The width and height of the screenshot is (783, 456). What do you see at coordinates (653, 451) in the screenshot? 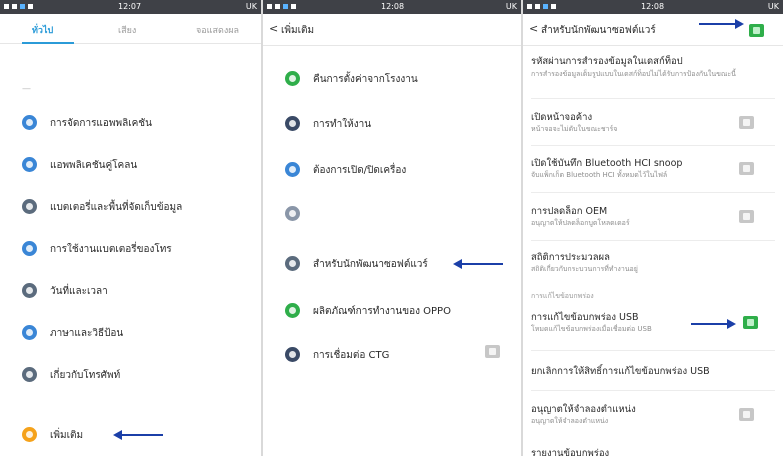
I see `setting-row: รายงานข้อบกพร่อง` at bounding box center [653, 451].